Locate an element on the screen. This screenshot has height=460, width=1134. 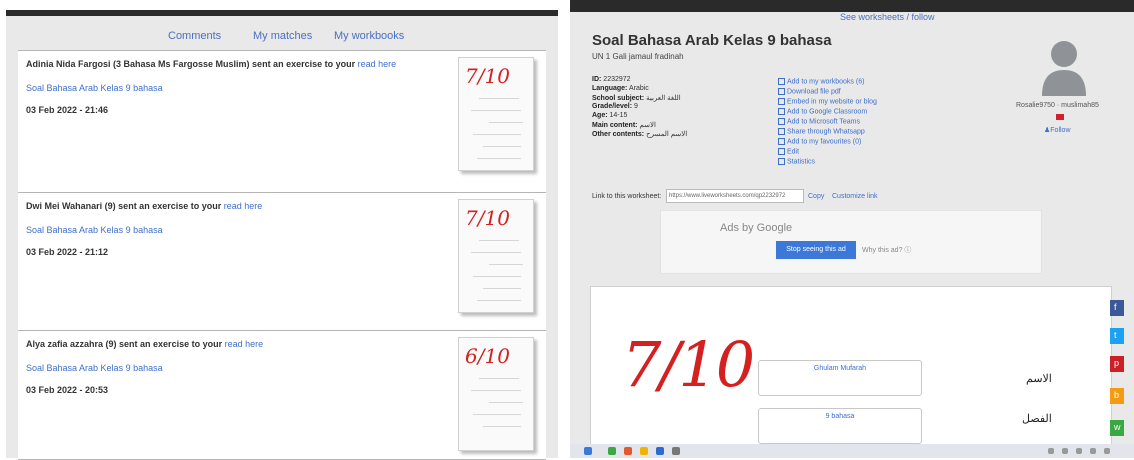
meta-age: Age: 14-15 is located at coordinates (610, 115).